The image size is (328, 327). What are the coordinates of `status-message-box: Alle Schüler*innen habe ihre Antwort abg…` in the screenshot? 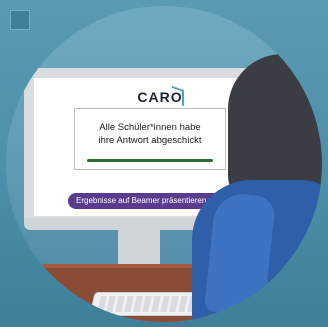 It's located at (150, 139).